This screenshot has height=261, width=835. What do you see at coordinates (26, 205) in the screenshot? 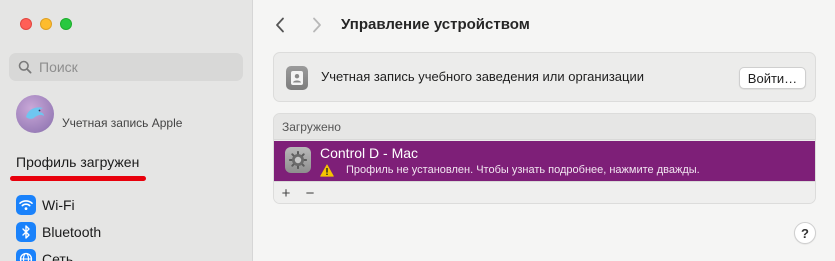
I see `wifi-icon` at bounding box center [26, 205].